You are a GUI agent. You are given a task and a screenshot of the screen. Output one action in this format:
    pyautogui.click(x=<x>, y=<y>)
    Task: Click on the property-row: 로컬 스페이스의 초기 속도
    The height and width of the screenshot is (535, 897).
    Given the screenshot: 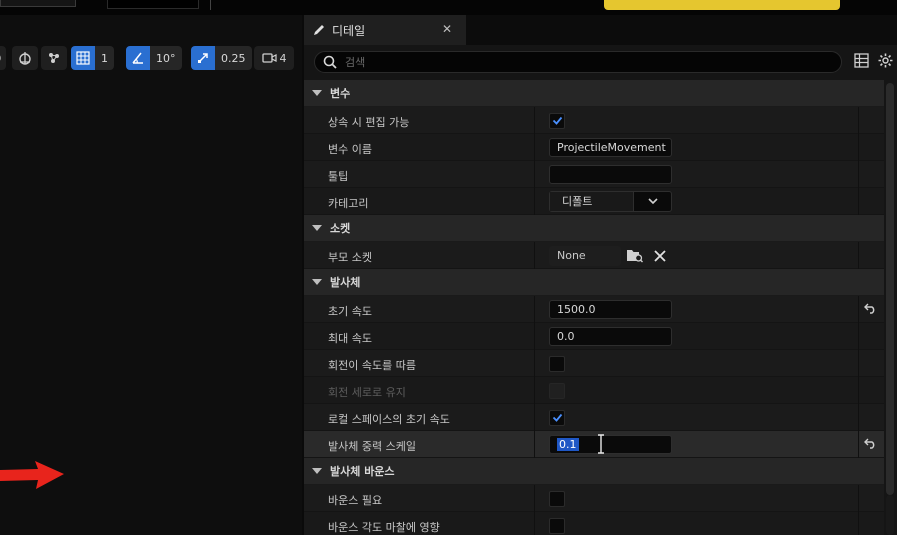 What is the action you would take?
    pyautogui.click(x=594, y=417)
    